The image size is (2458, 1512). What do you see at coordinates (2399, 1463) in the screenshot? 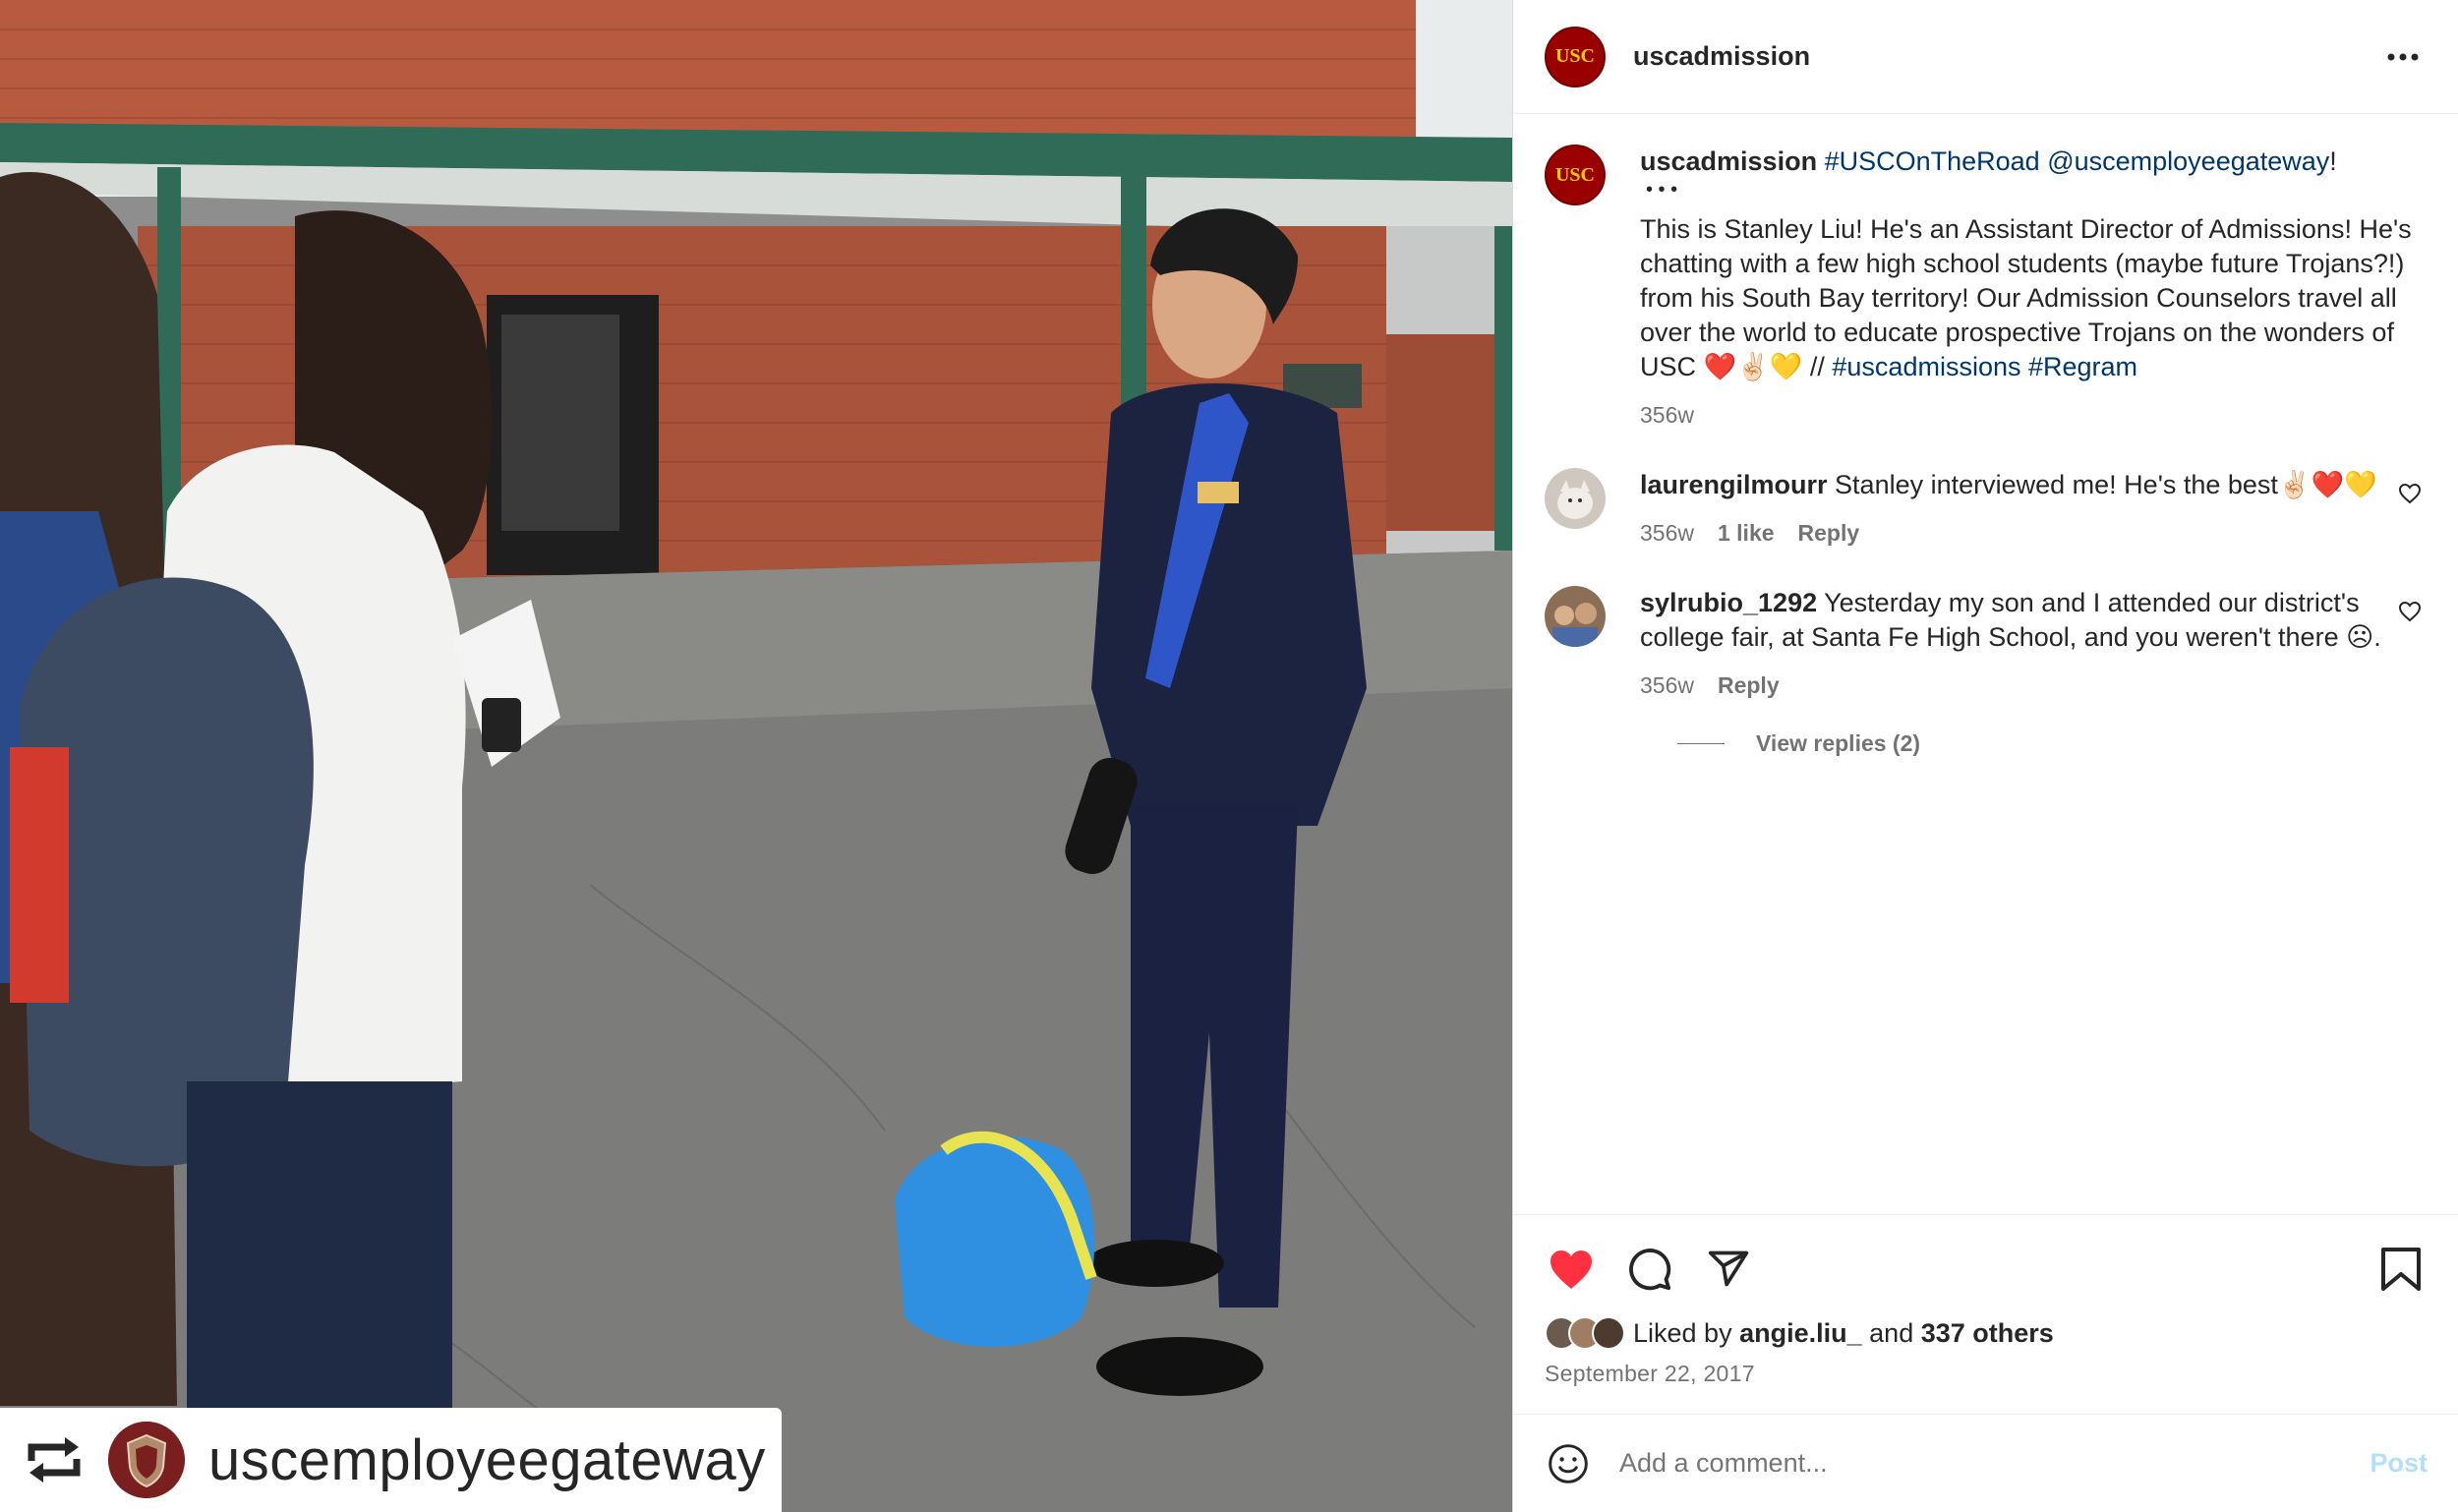
I see `post-comment-button: Post` at bounding box center [2399, 1463].